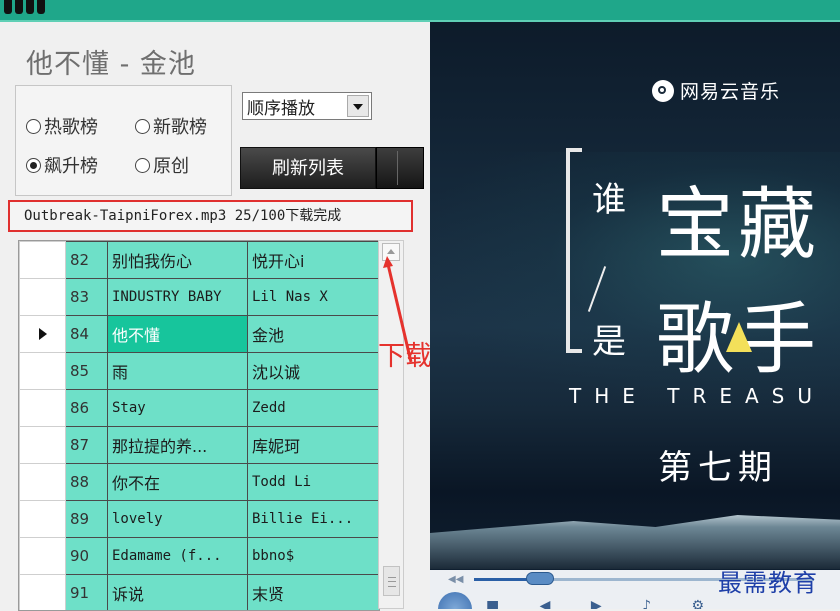 This screenshot has height=611, width=840. I want to click on row-artist: 末贤, so click(314, 593).